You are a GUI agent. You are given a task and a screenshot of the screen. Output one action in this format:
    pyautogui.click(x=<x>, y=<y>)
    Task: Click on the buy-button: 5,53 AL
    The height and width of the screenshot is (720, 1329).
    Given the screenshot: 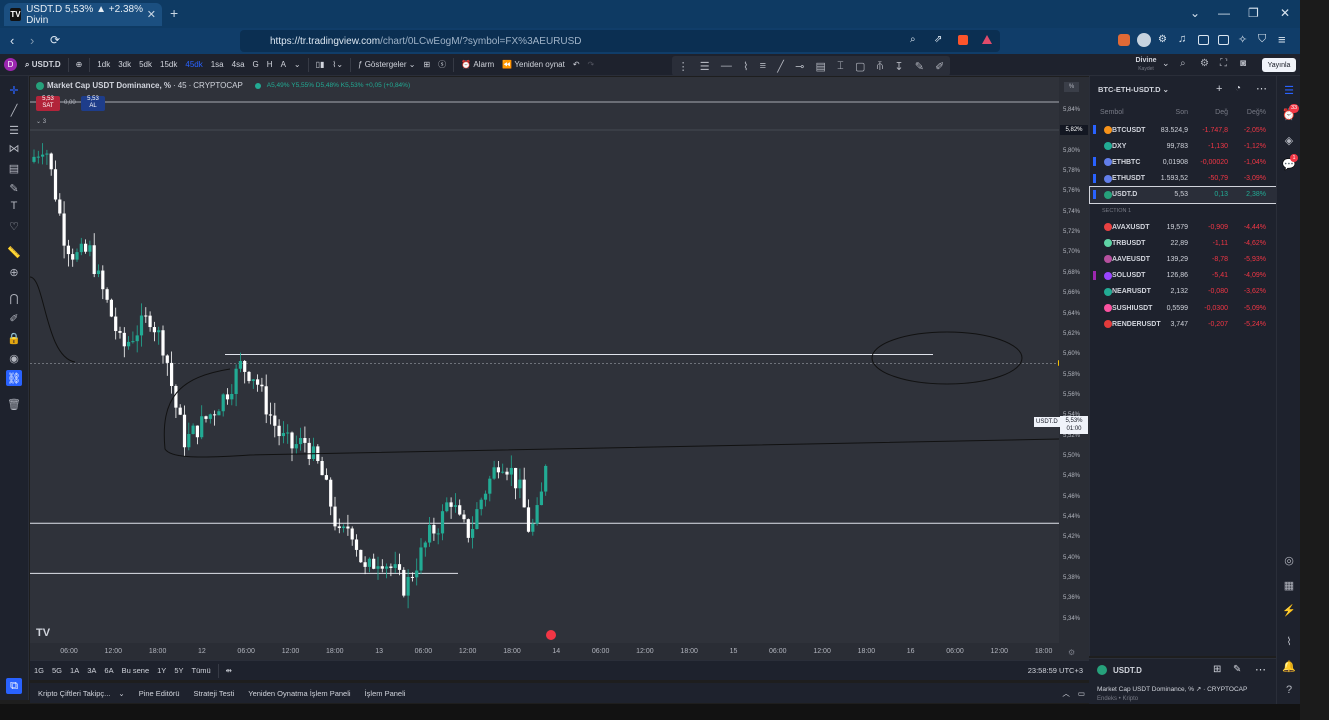 What is the action you would take?
    pyautogui.click(x=93, y=103)
    